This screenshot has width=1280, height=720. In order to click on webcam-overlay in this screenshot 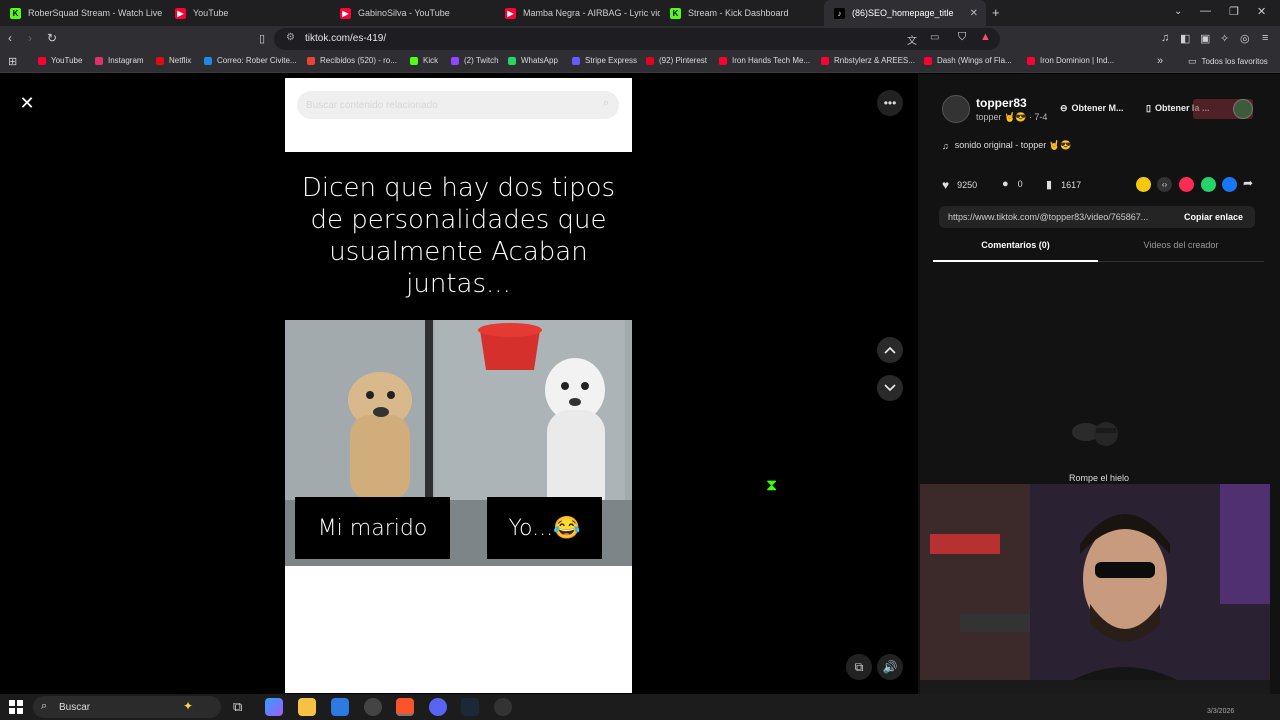, I will do `click(1095, 597)`.